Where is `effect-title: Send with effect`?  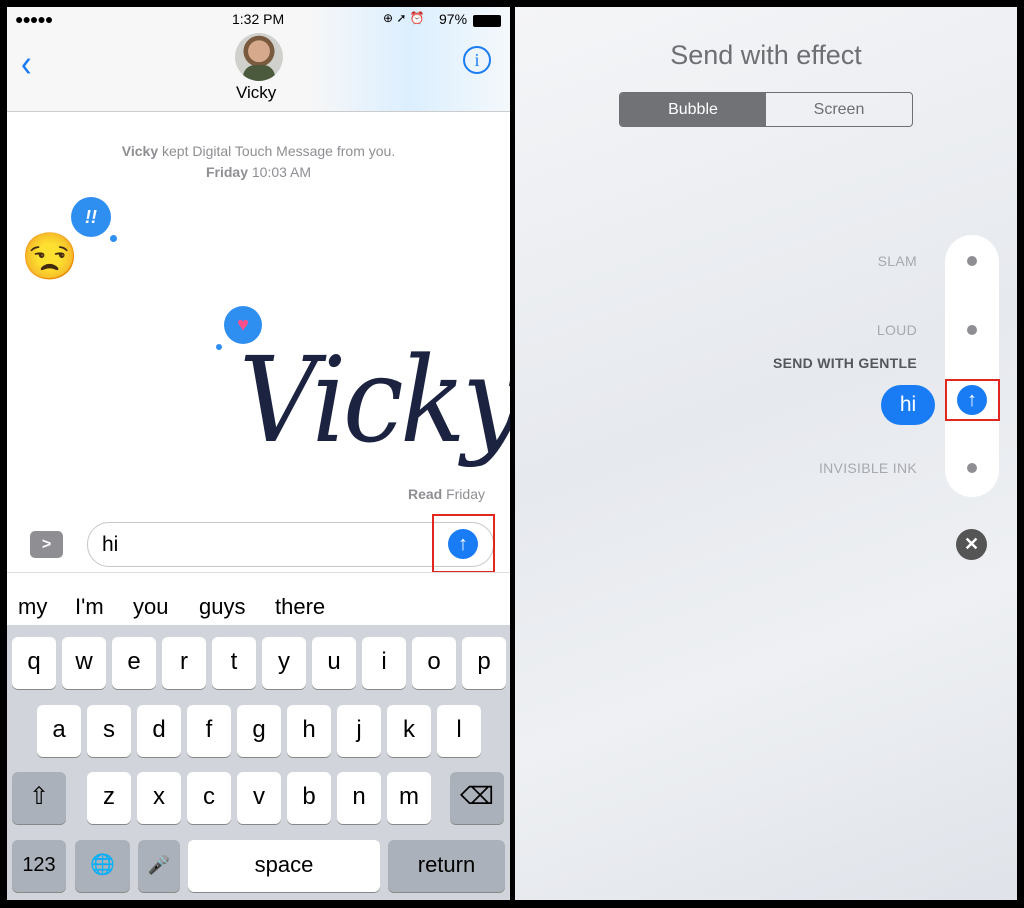 effect-title: Send with effect is located at coordinates (766, 55).